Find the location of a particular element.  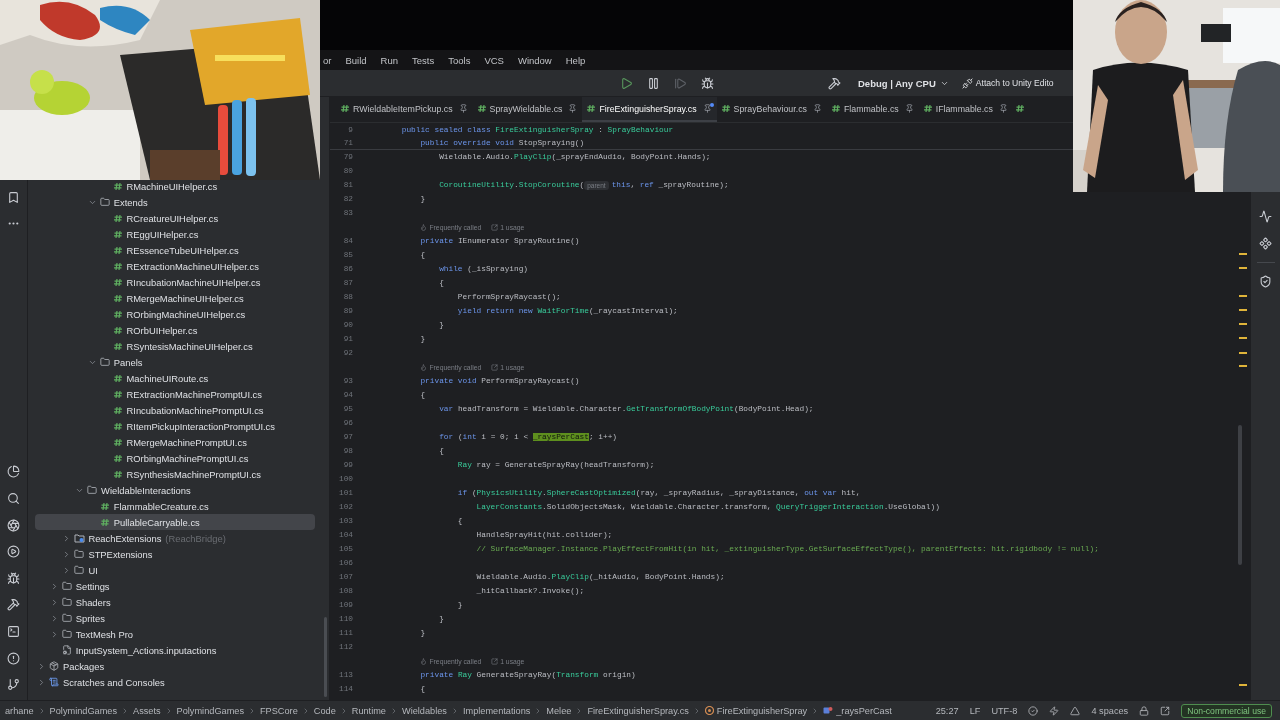

tree-item: FlammableCreature.cs is located at coordinates (175, 506).